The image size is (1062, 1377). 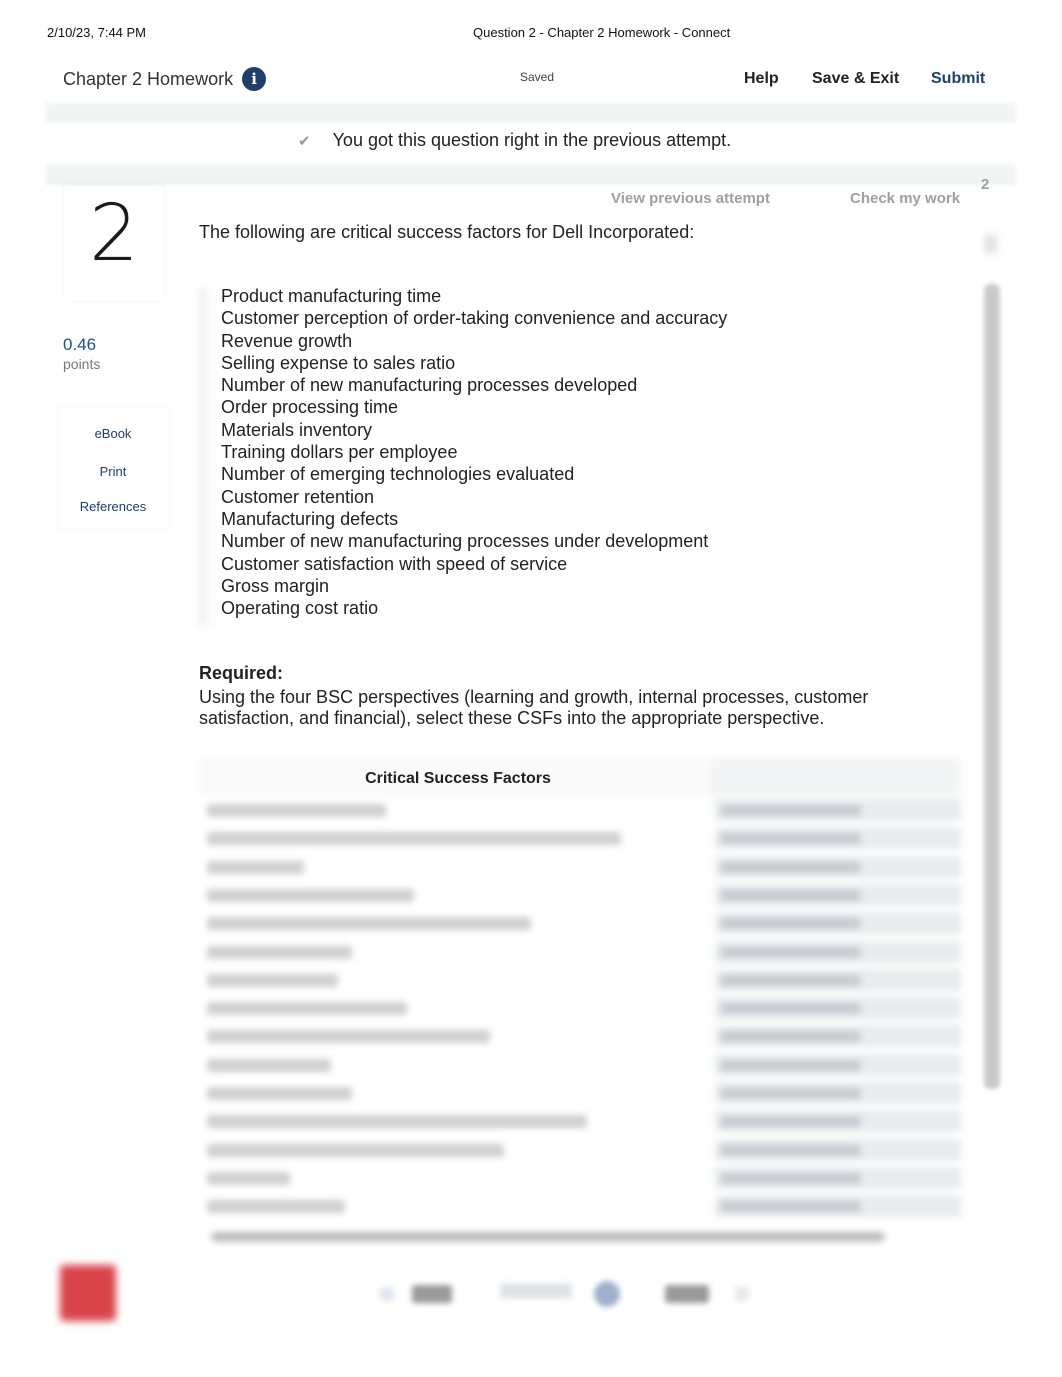 I want to click on table-header-factors: Critical Success Factors, so click(x=458, y=778).